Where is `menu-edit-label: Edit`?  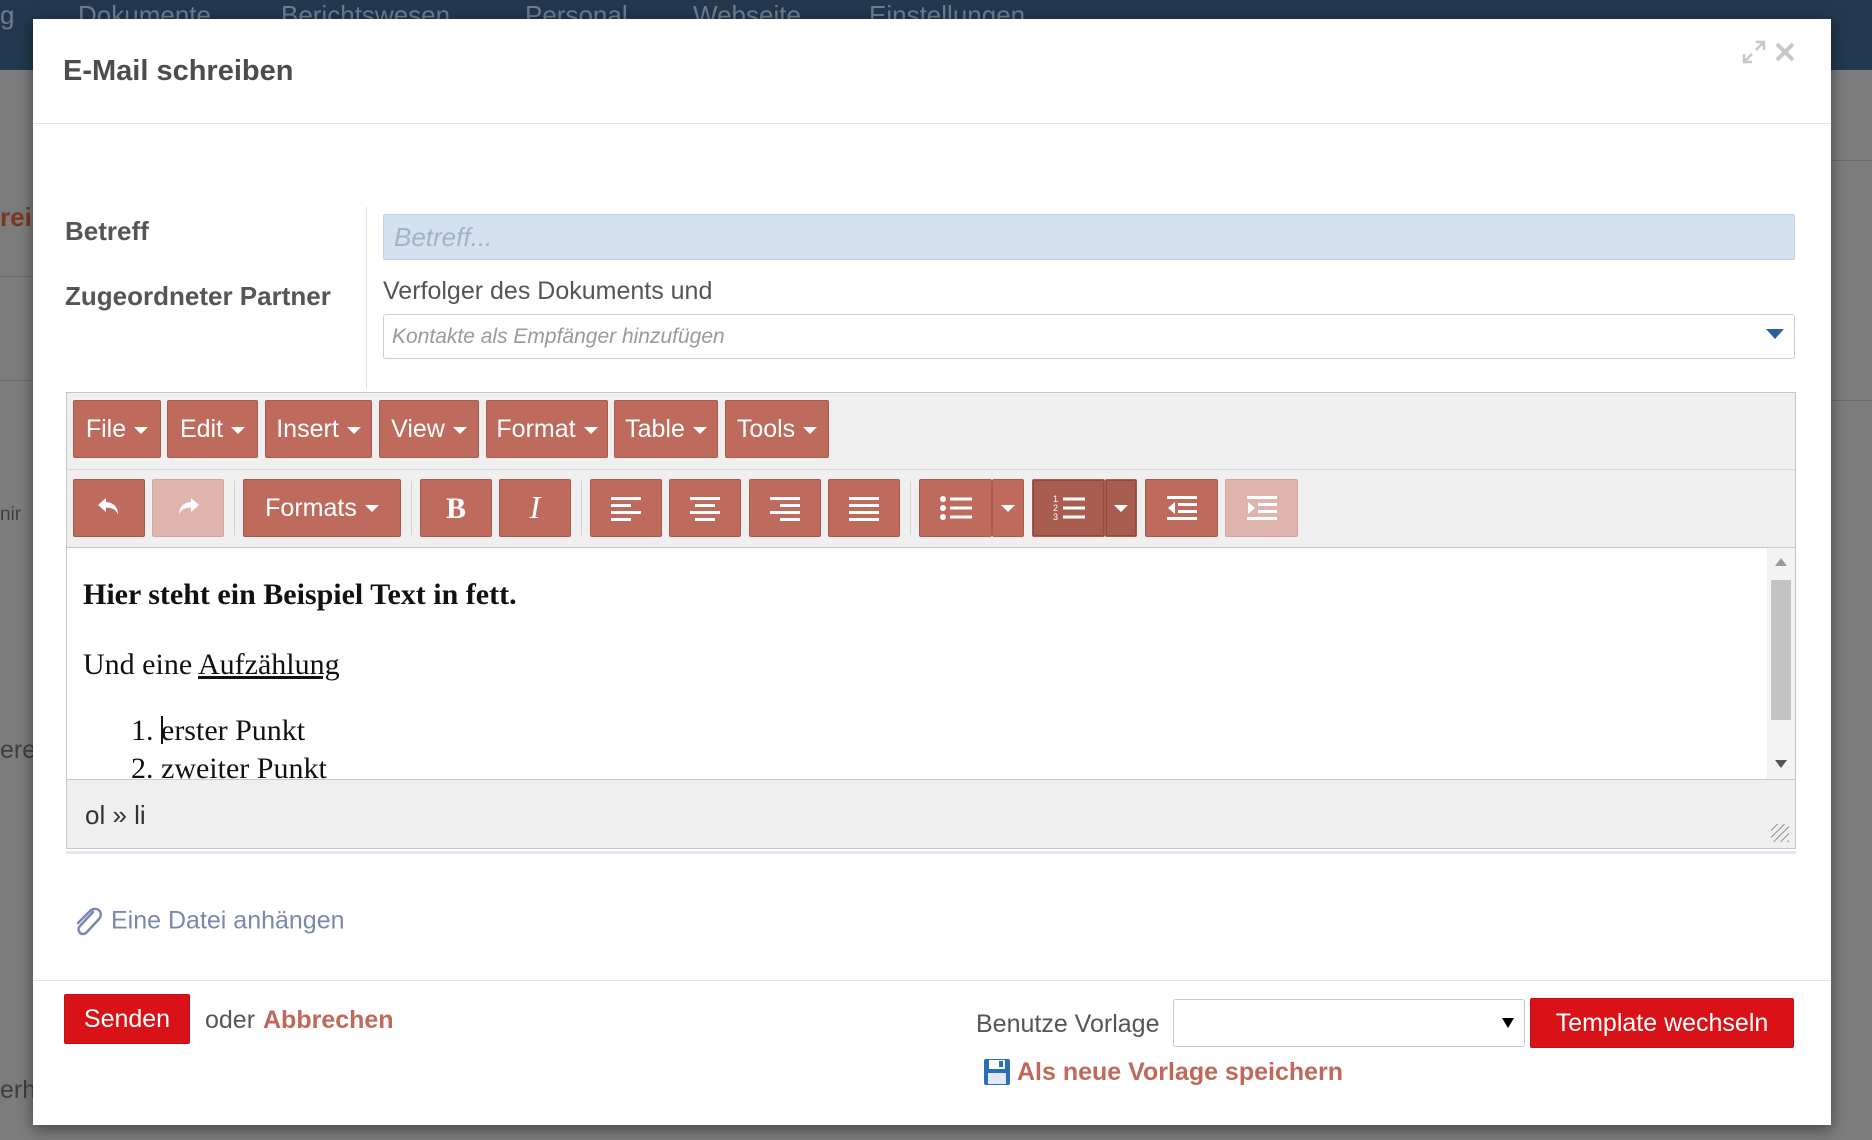 menu-edit-label: Edit is located at coordinates (201, 429).